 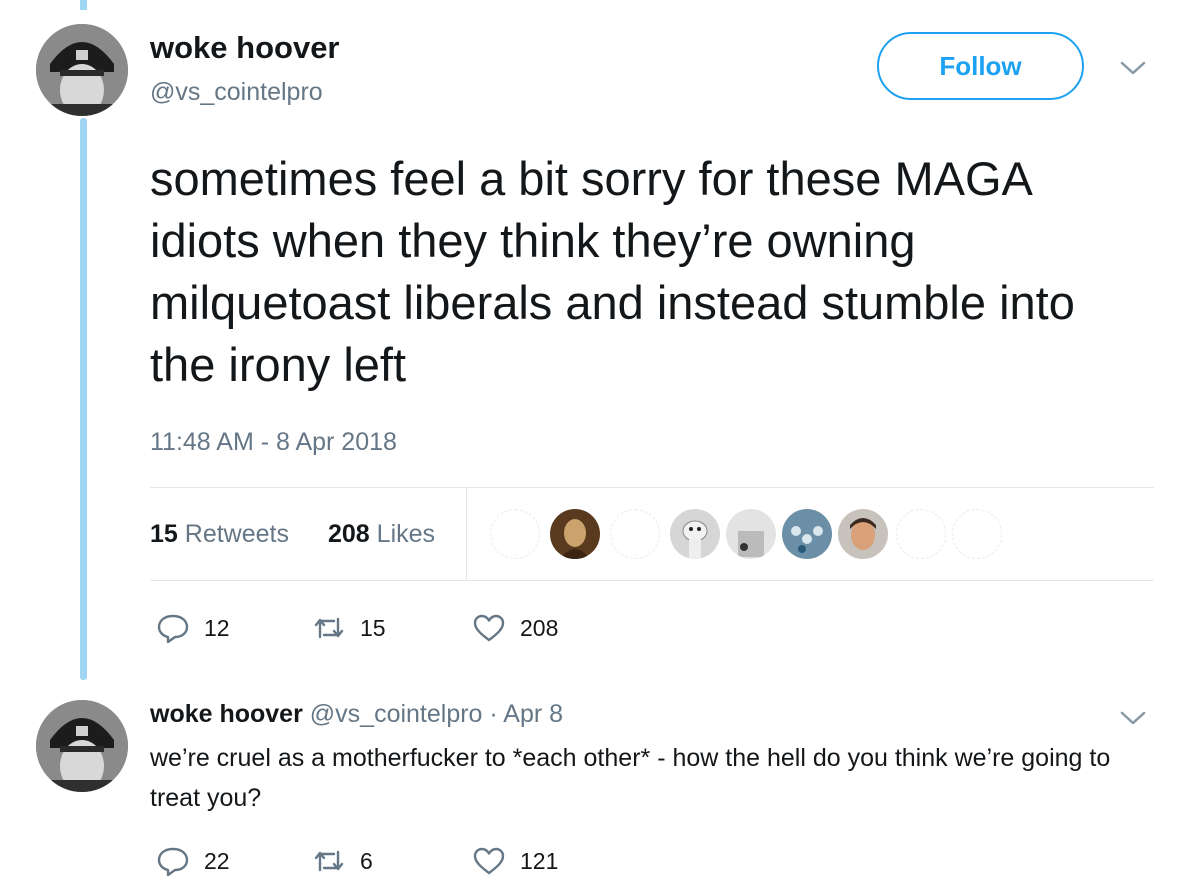 What do you see at coordinates (515, 628) in the screenshot?
I see `like-action: 208` at bounding box center [515, 628].